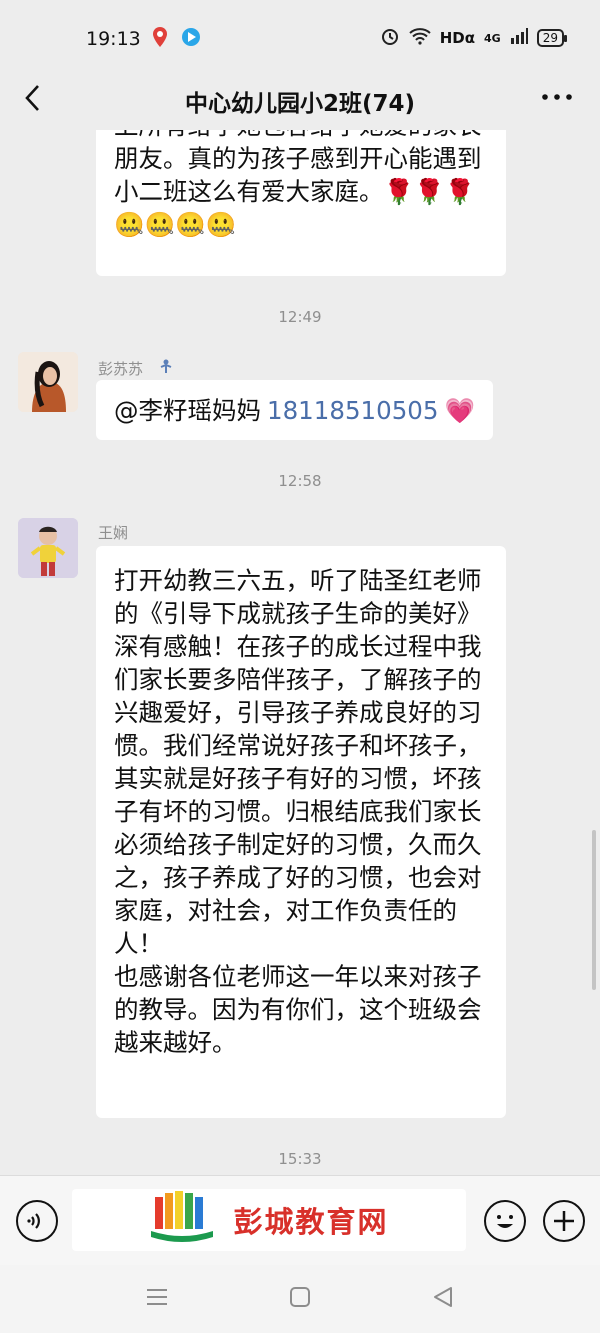 The width and height of the screenshot is (600, 1333). What do you see at coordinates (352, 410) in the screenshot?
I see `phone-number-link: 18118510505` at bounding box center [352, 410].